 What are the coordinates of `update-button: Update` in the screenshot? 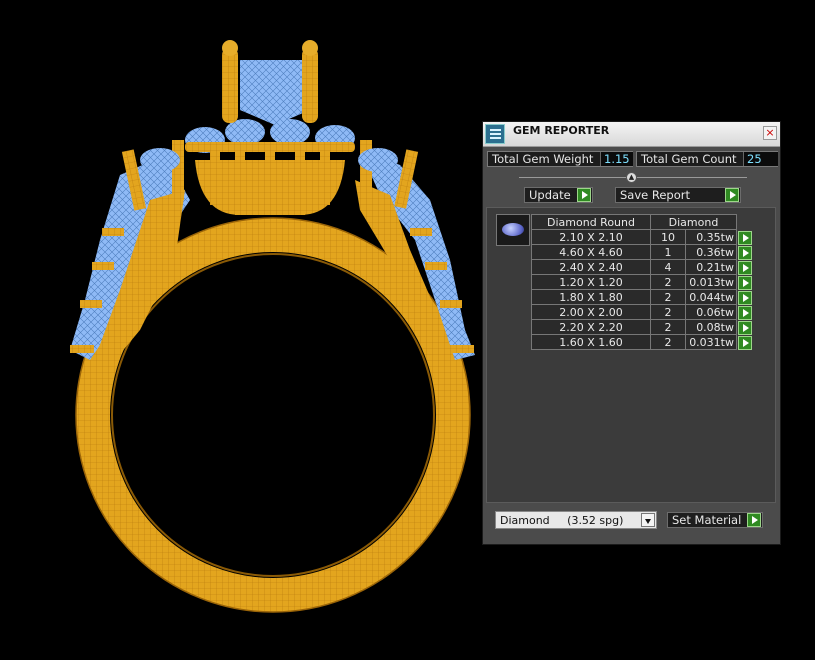 It's located at (558, 195).